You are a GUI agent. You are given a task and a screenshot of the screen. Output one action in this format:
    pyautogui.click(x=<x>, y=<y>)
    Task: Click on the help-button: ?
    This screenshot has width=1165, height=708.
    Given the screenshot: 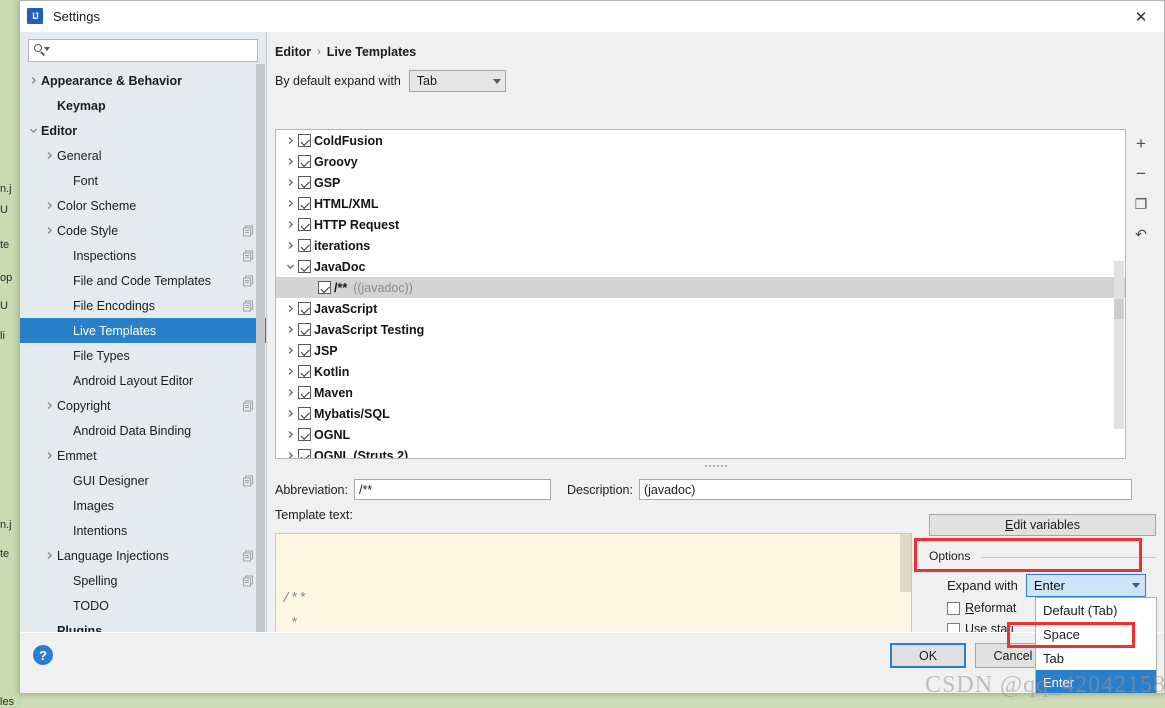 What is the action you would take?
    pyautogui.click(x=43, y=655)
    